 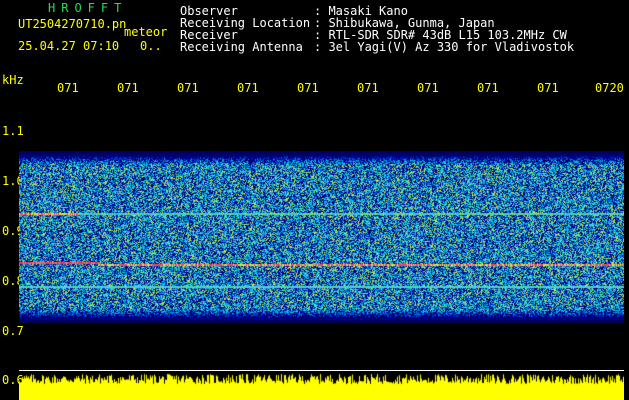 I want to click on freq-tick: 0.7, so click(x=13, y=331).